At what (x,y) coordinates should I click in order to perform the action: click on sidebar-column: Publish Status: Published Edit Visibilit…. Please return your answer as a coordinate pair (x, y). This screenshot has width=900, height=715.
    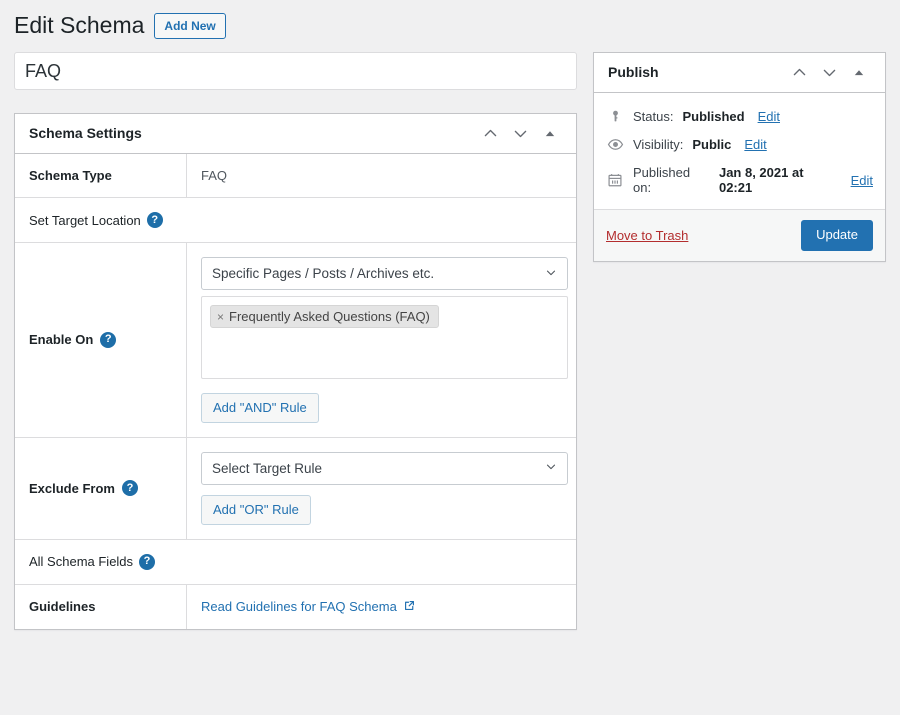
    Looking at the image, I should click on (739, 157).